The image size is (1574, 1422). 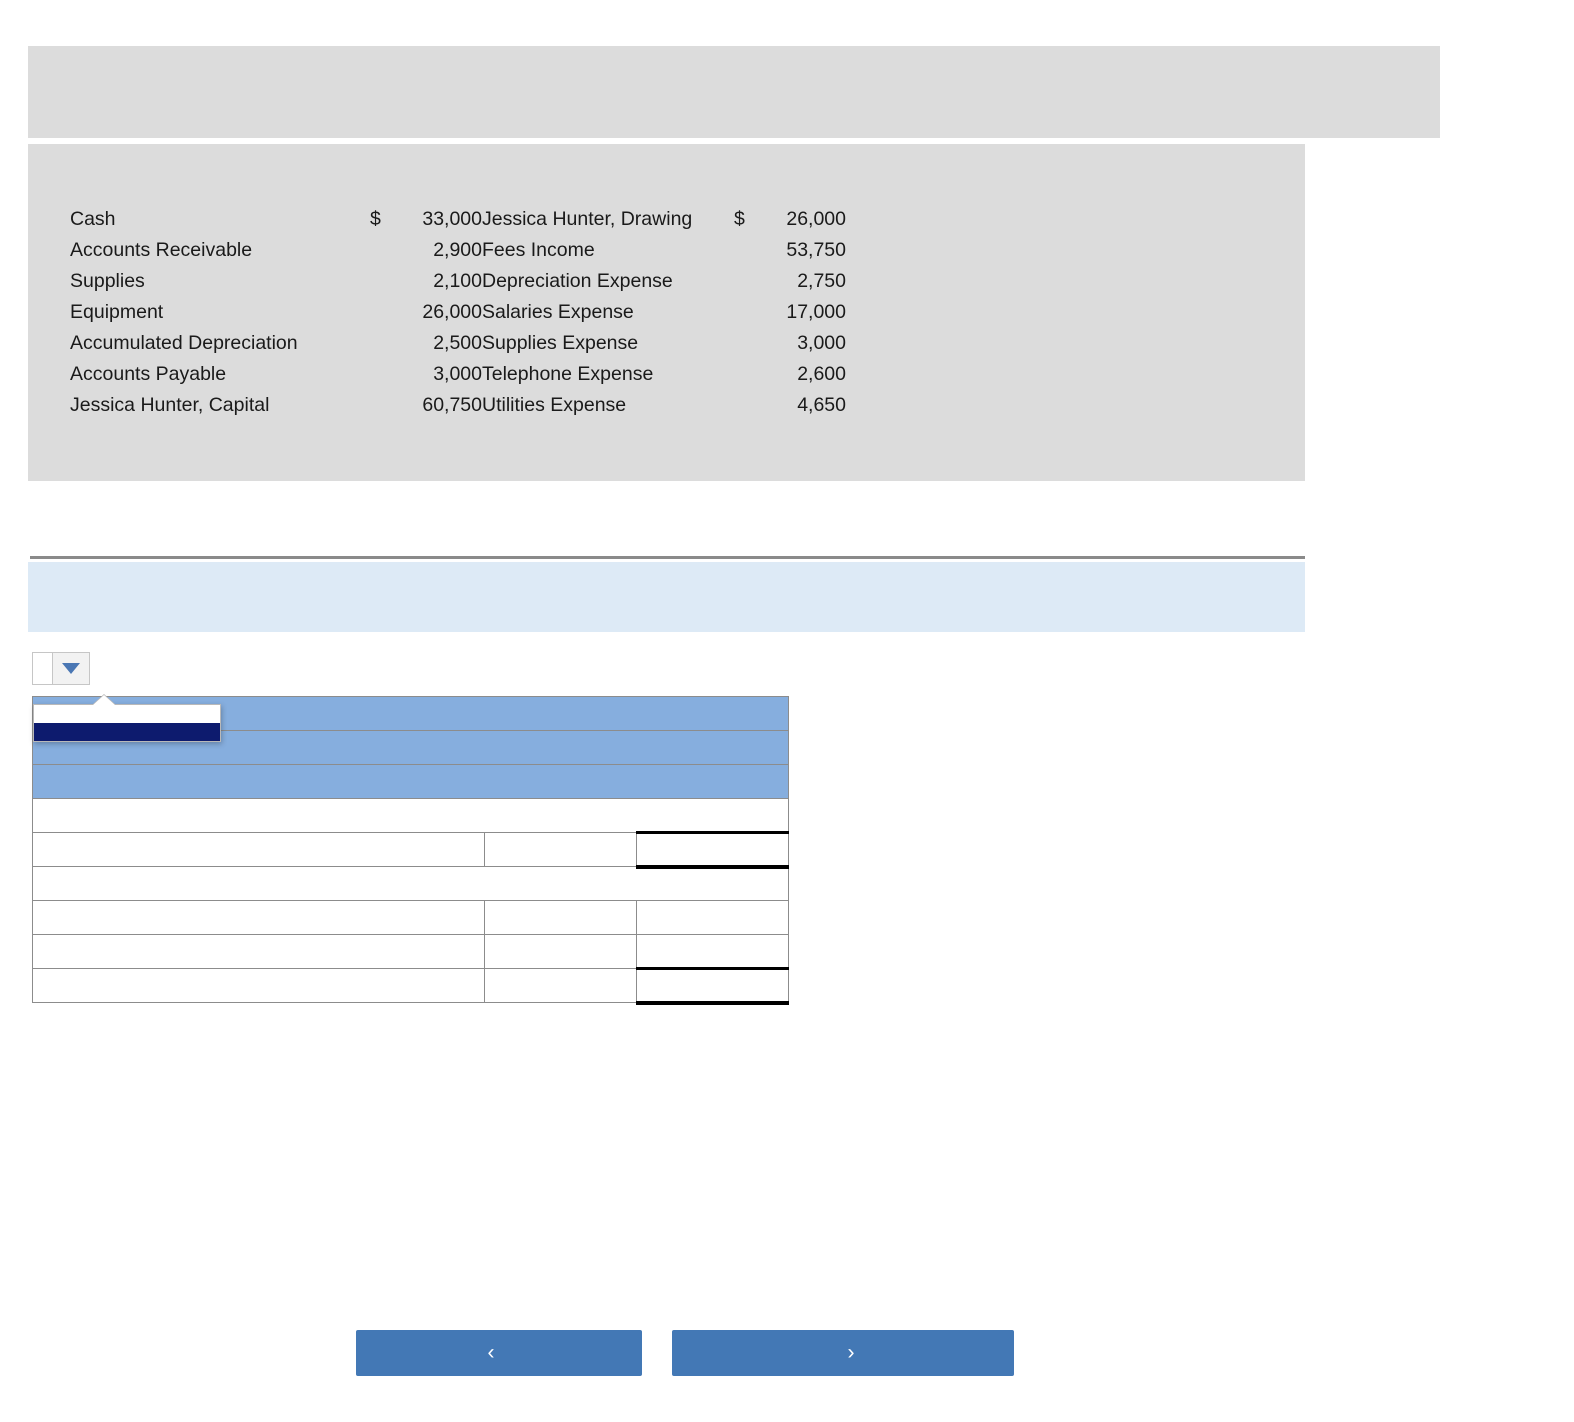 What do you see at coordinates (734, 54) in the screenshot?
I see `page-title` at bounding box center [734, 54].